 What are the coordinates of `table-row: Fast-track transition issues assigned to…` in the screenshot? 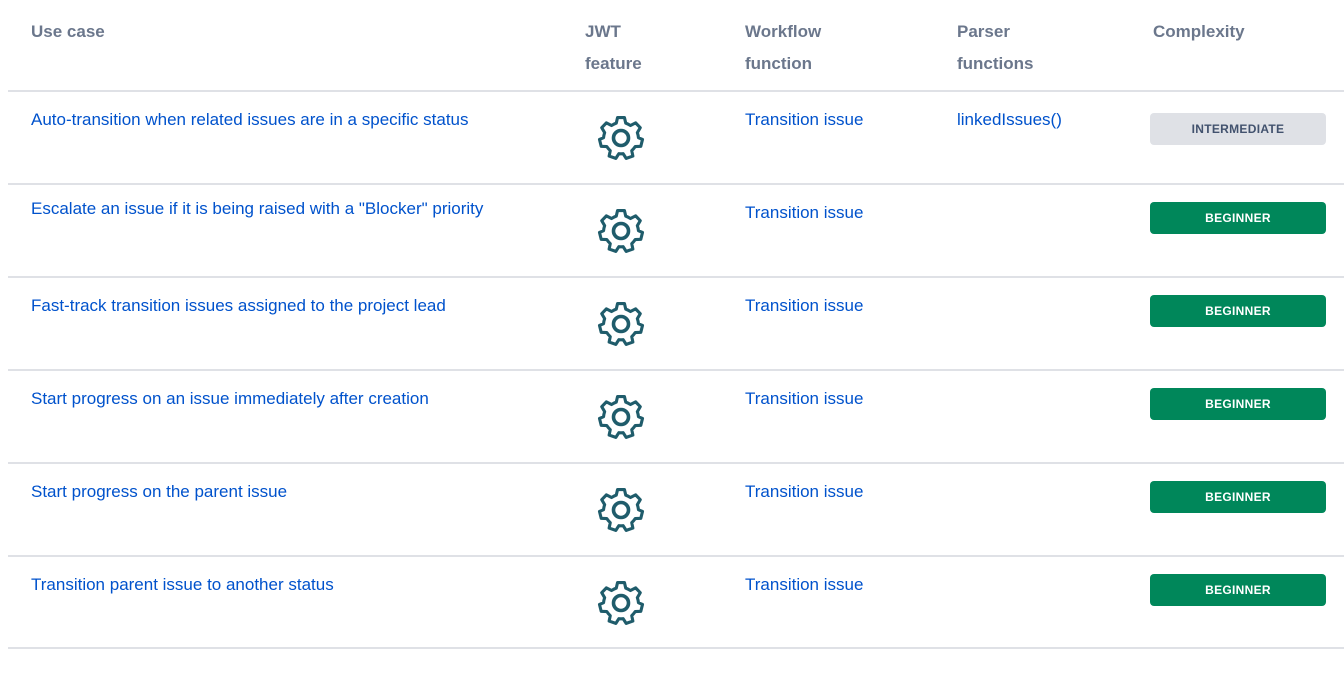 It's located at (676, 322).